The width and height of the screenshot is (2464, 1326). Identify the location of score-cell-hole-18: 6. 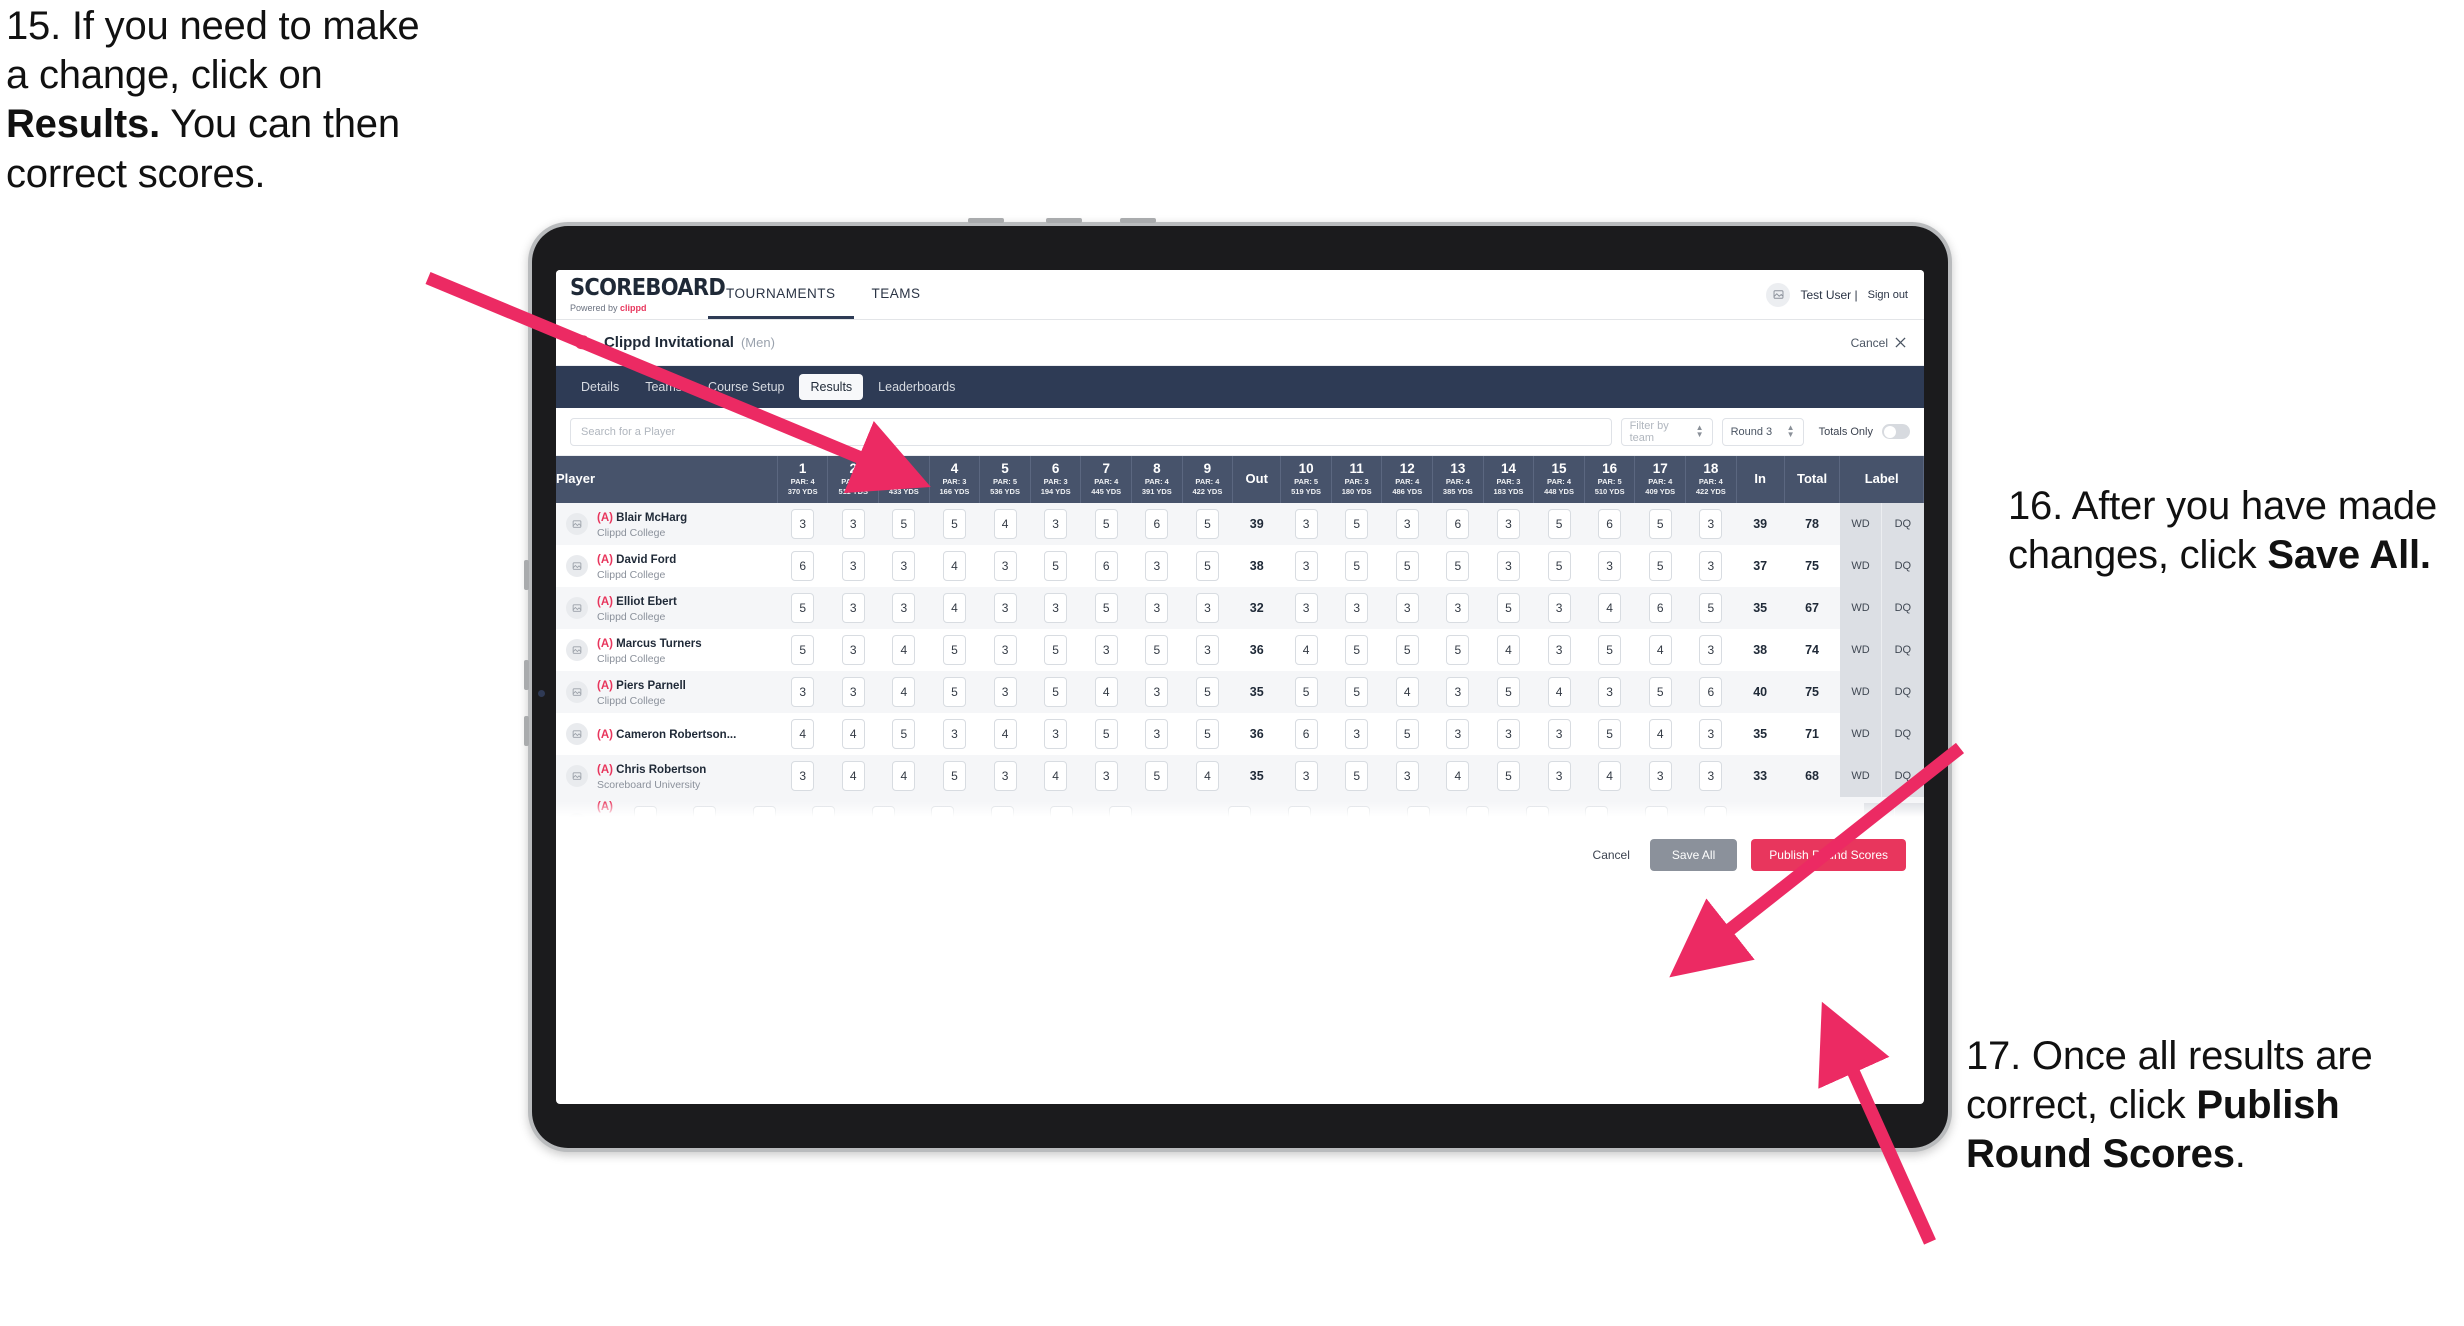
(1711, 692).